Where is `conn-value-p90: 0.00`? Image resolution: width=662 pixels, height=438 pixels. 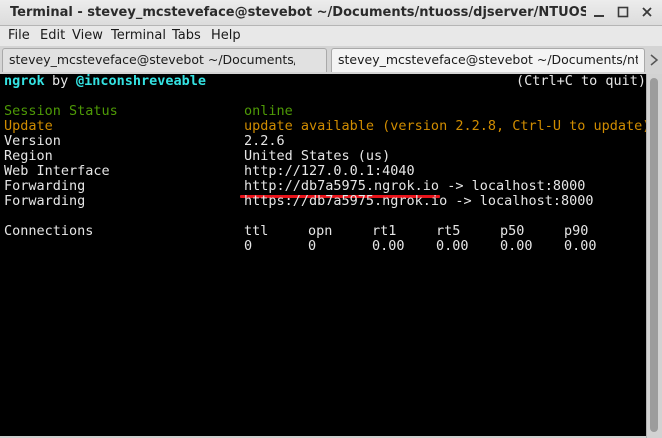 conn-value-p90: 0.00 is located at coordinates (580, 246).